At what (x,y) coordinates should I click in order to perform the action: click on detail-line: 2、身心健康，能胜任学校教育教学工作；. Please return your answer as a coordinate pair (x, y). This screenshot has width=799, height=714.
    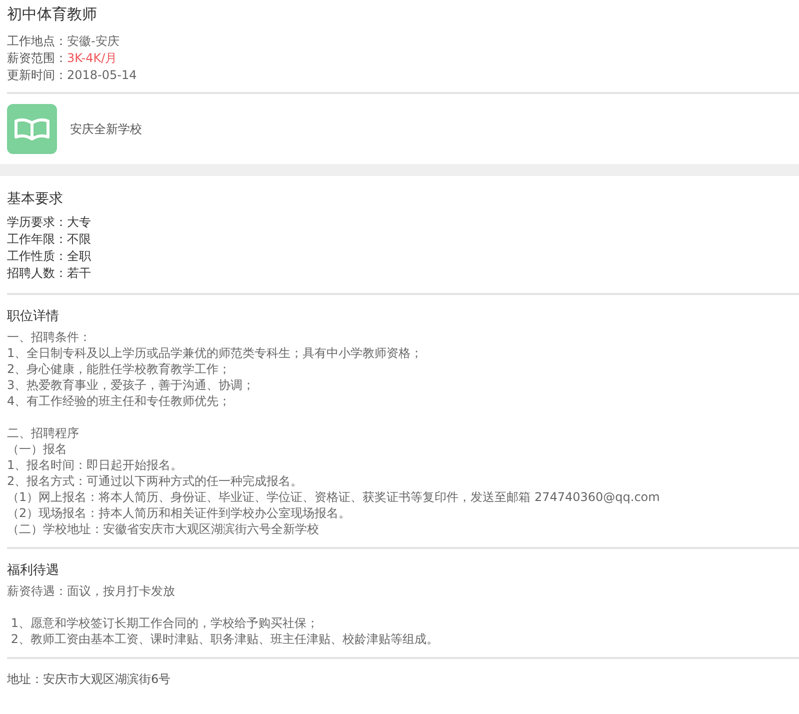
    Looking at the image, I should click on (119, 369).